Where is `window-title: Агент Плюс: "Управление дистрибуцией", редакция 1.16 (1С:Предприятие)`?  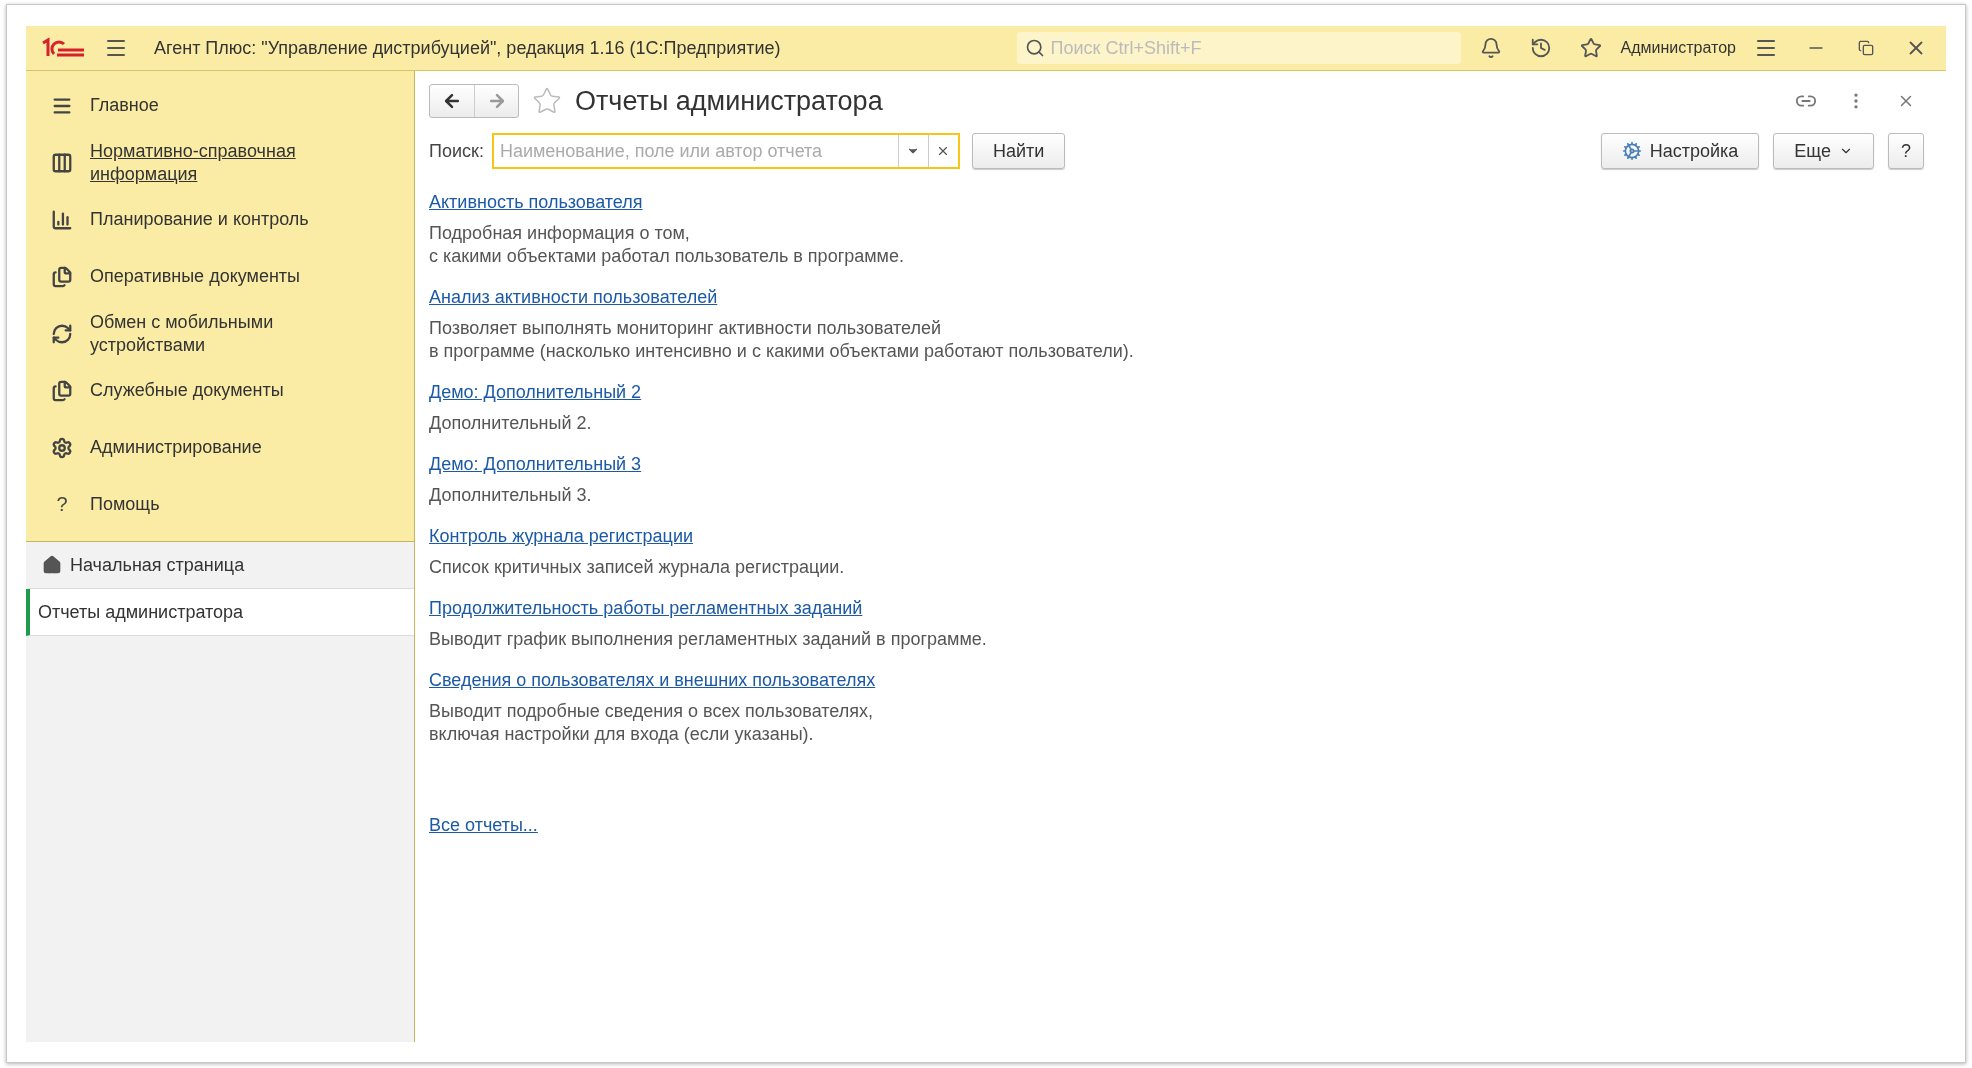 window-title: Агент Плюс: "Управление дистрибуцией", редакция 1.16 (1С:Предприятие) is located at coordinates (467, 48).